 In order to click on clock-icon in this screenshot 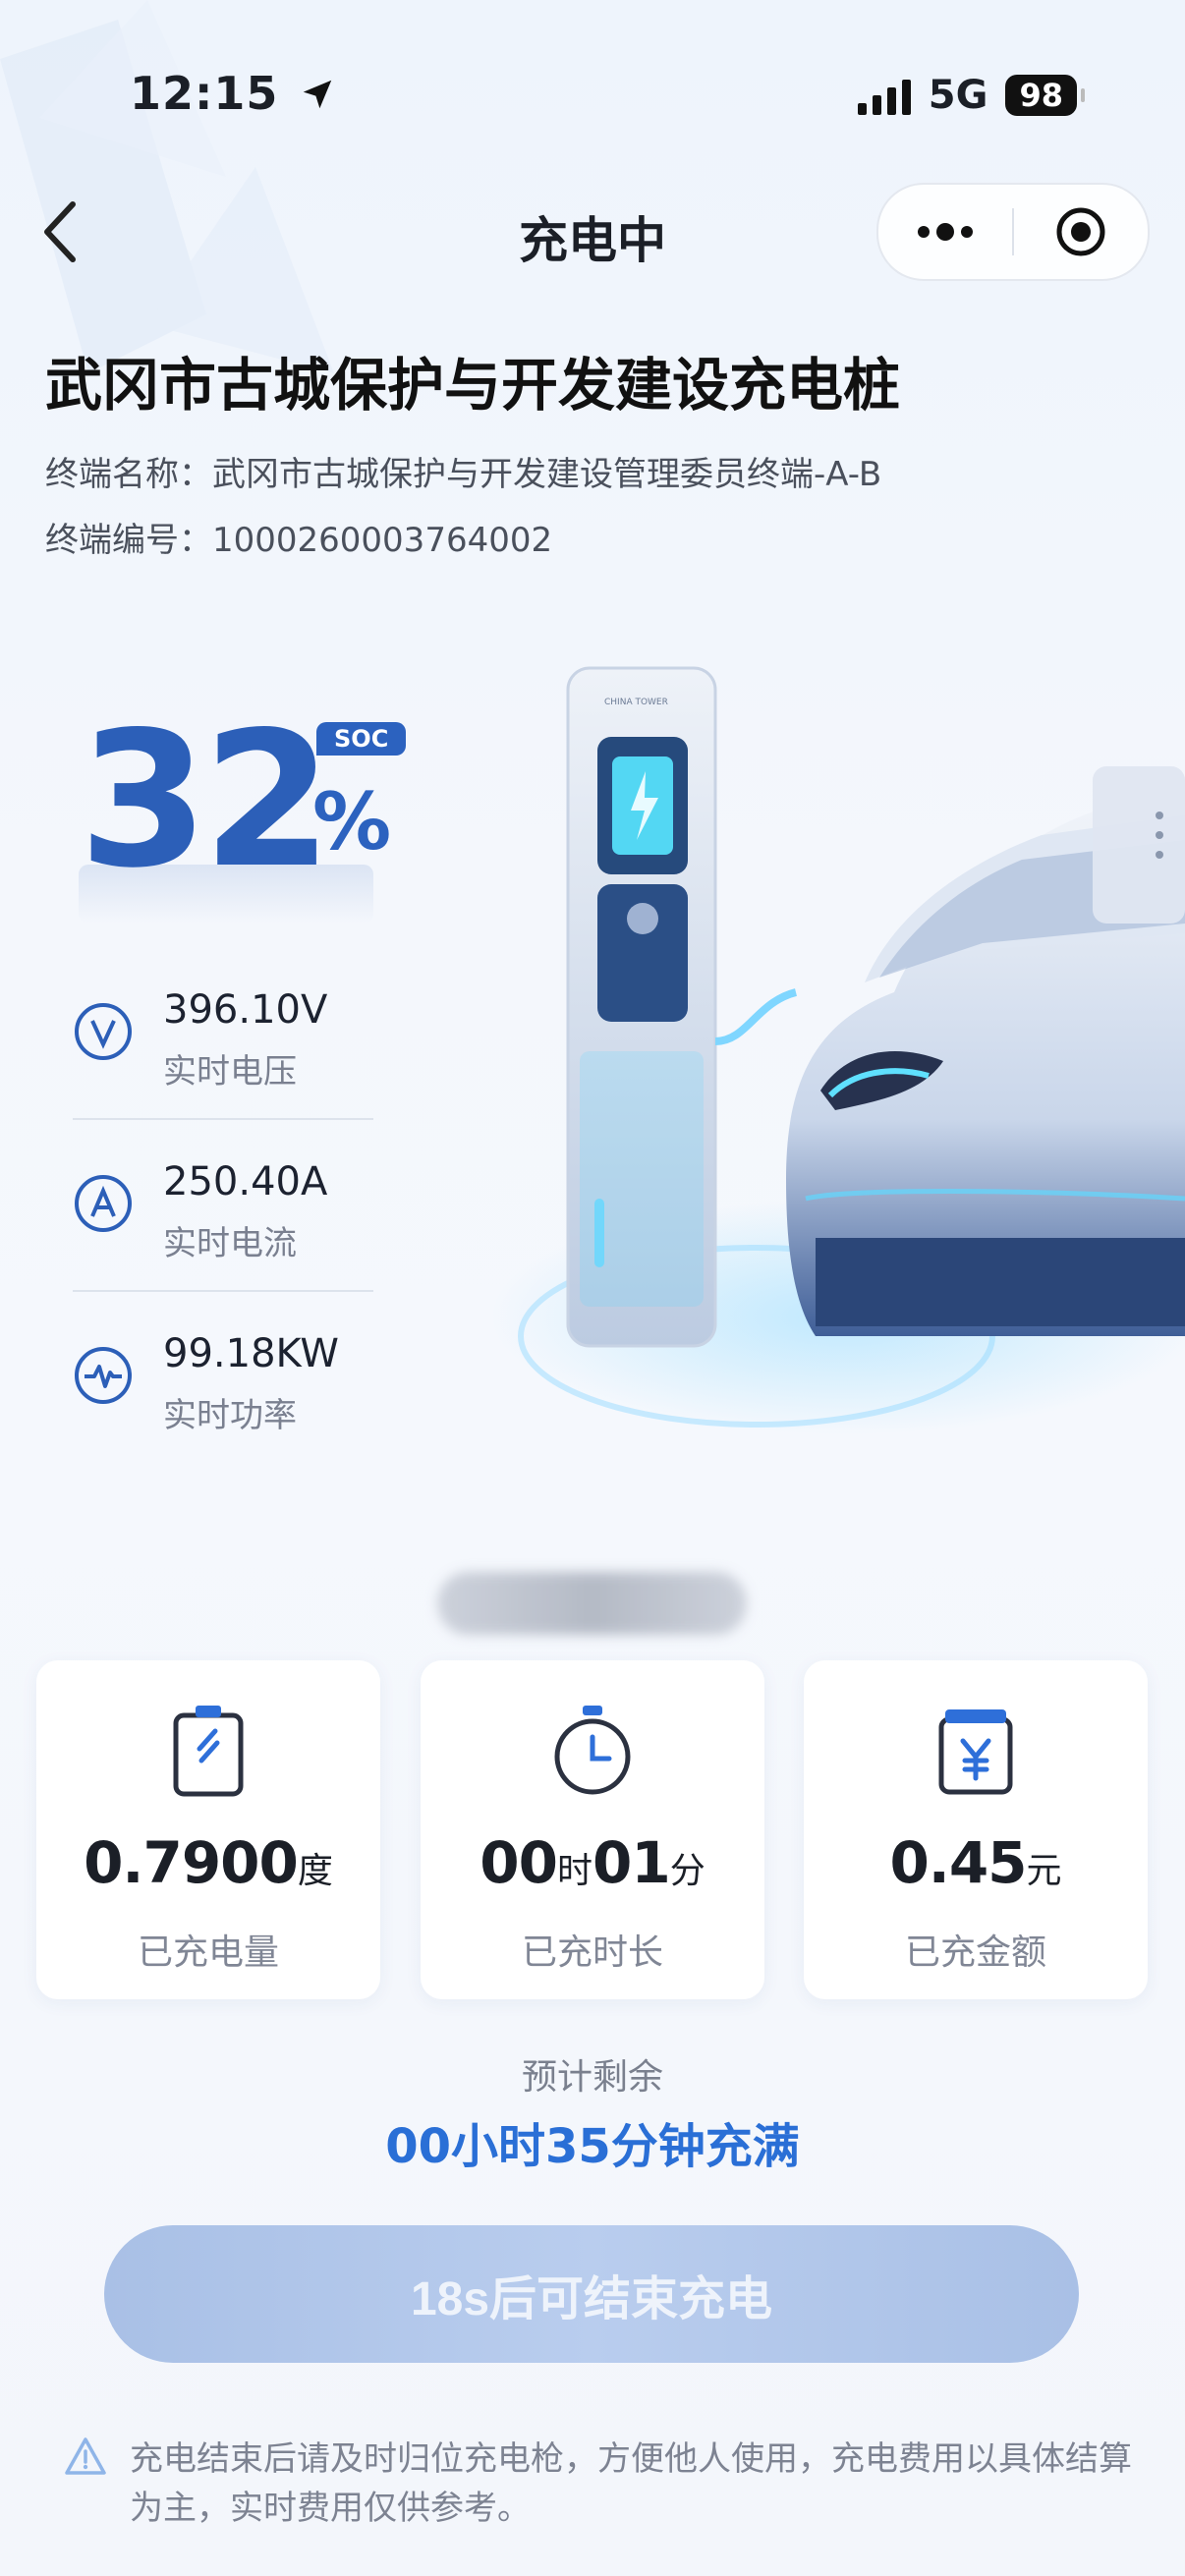, I will do `click(592, 1750)`.